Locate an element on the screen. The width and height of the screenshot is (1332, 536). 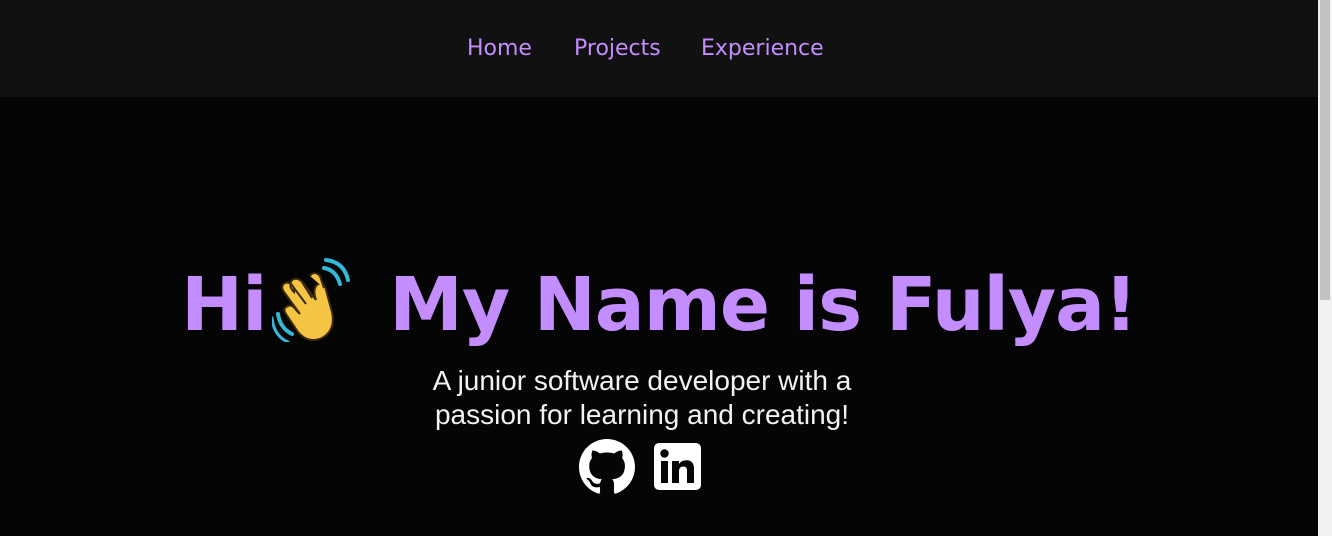
nav-link-experience: Experience is located at coordinates (762, 49).